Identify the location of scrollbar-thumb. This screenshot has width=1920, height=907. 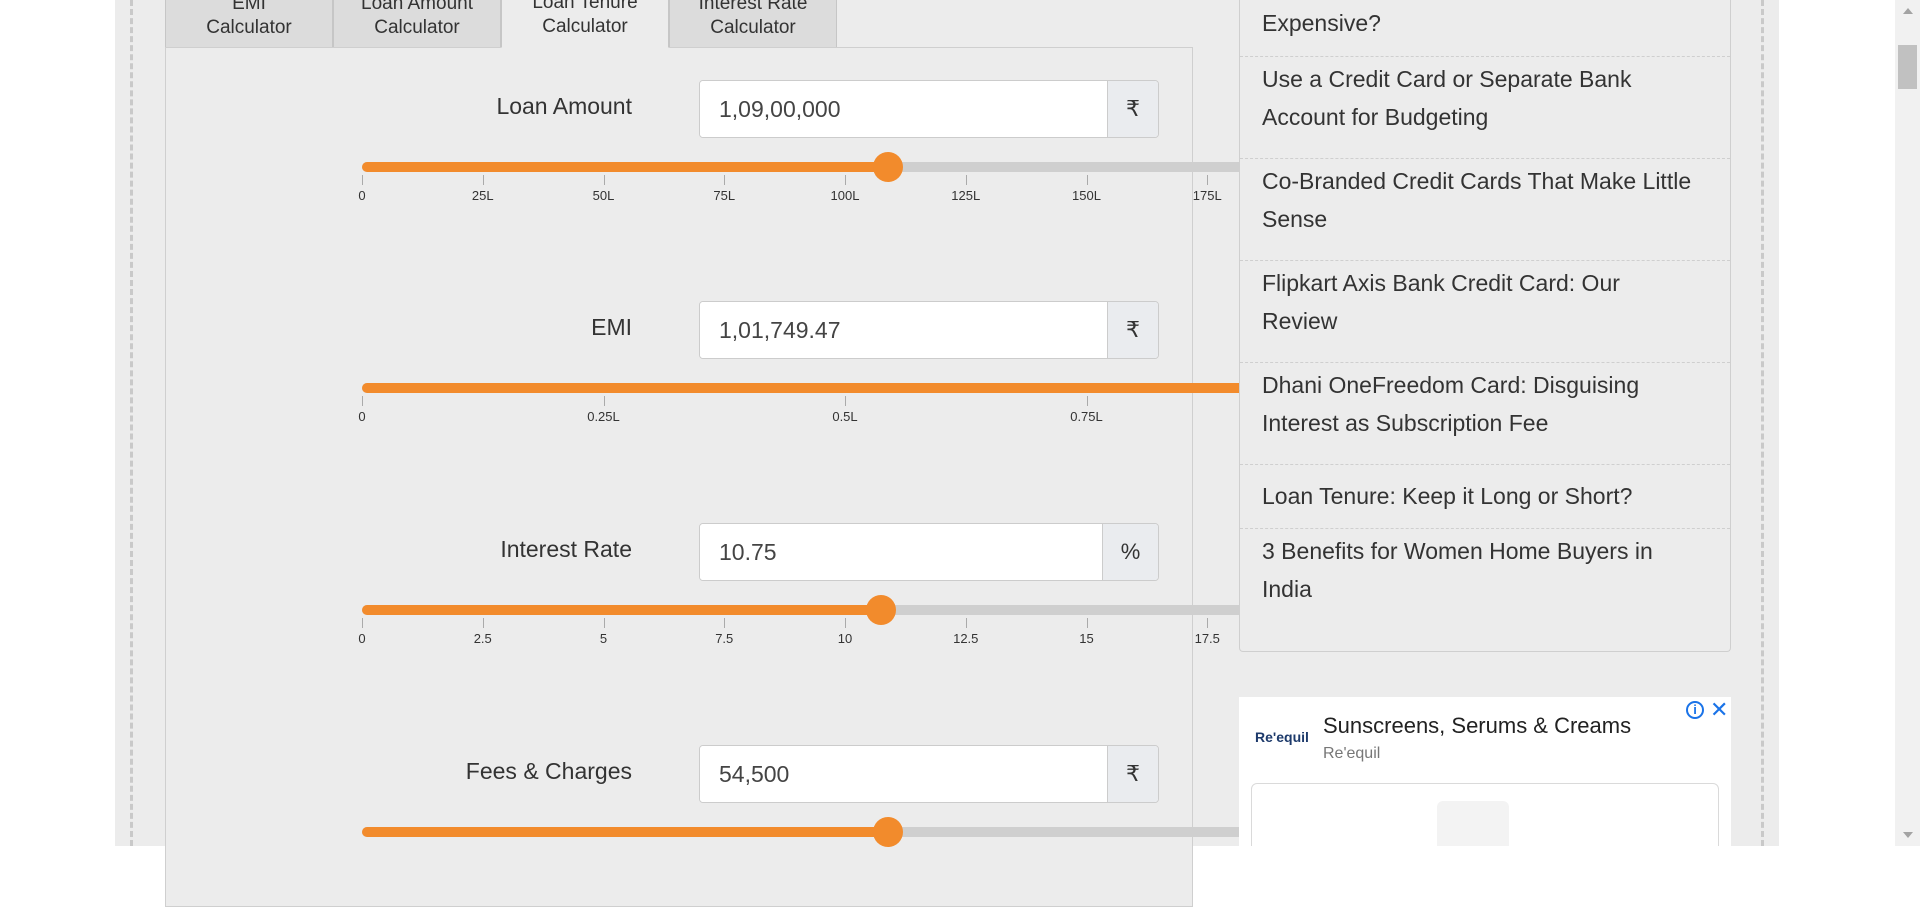
(1907, 67).